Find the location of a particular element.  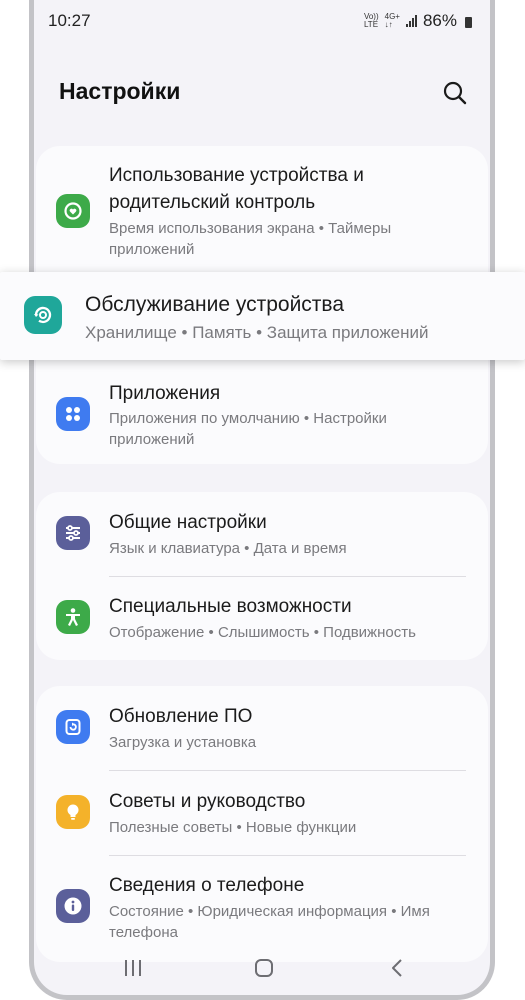

network-indicator: 4G+ ↓↑ is located at coordinates (392, 20).